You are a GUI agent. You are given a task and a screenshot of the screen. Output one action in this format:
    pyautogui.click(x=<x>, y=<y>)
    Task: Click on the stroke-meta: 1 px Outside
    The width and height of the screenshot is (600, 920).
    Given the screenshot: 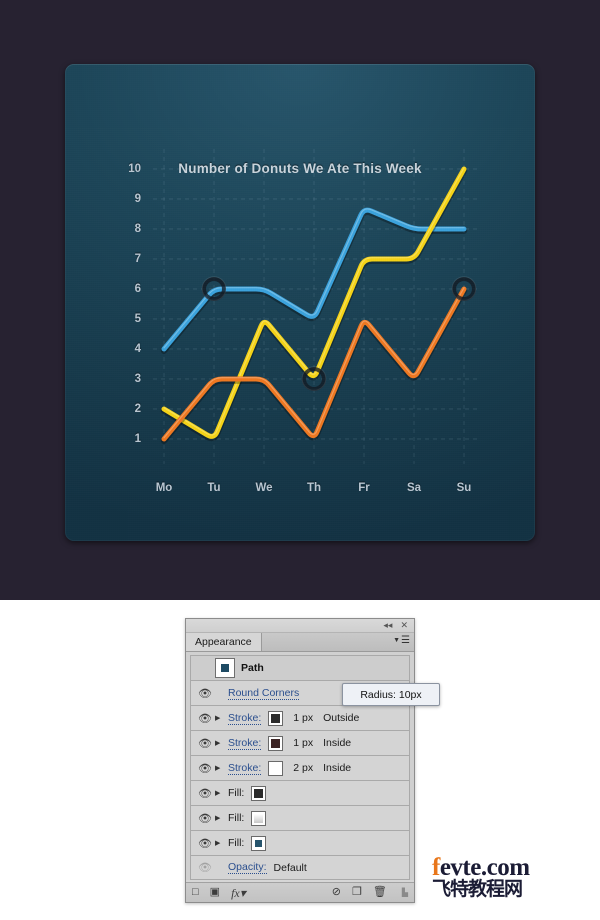 What is the action you would take?
    pyautogui.click(x=326, y=718)
    